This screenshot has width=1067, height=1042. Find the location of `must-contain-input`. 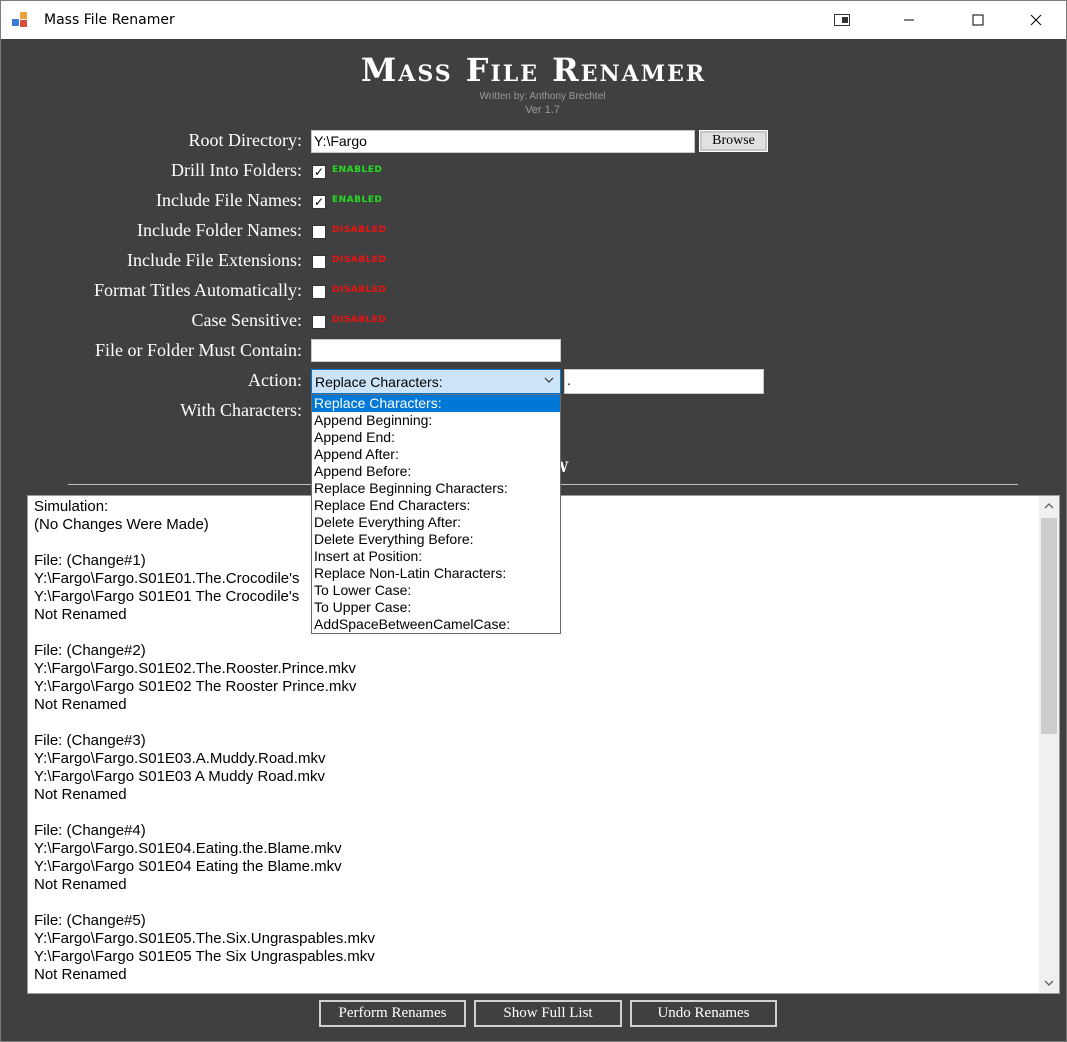

must-contain-input is located at coordinates (436, 350).